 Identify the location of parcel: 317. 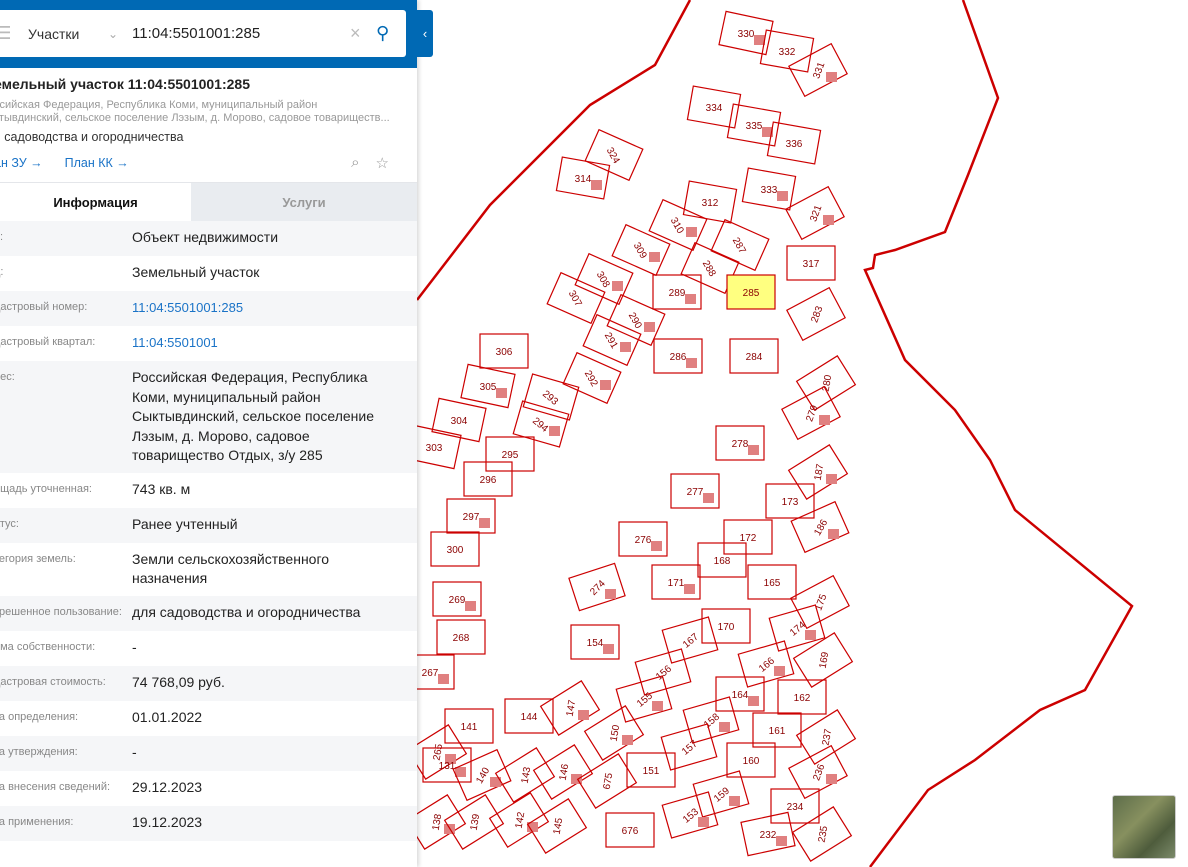
(811, 263).